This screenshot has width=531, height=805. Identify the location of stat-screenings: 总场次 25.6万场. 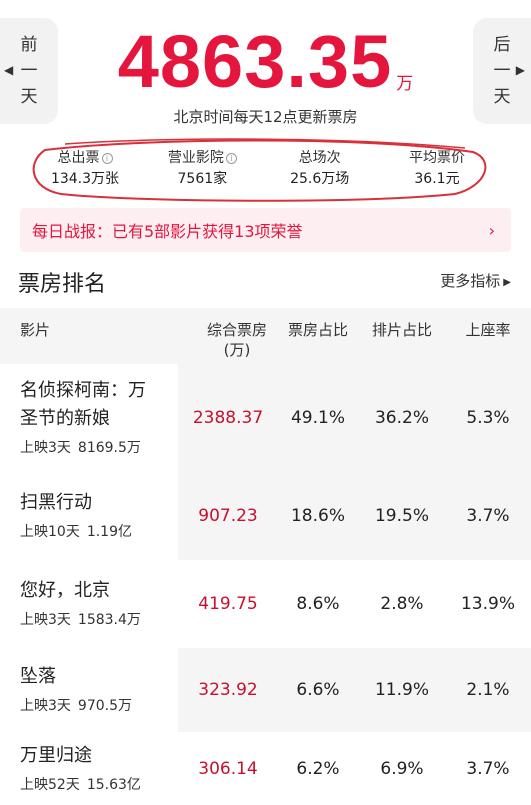
(320, 171).